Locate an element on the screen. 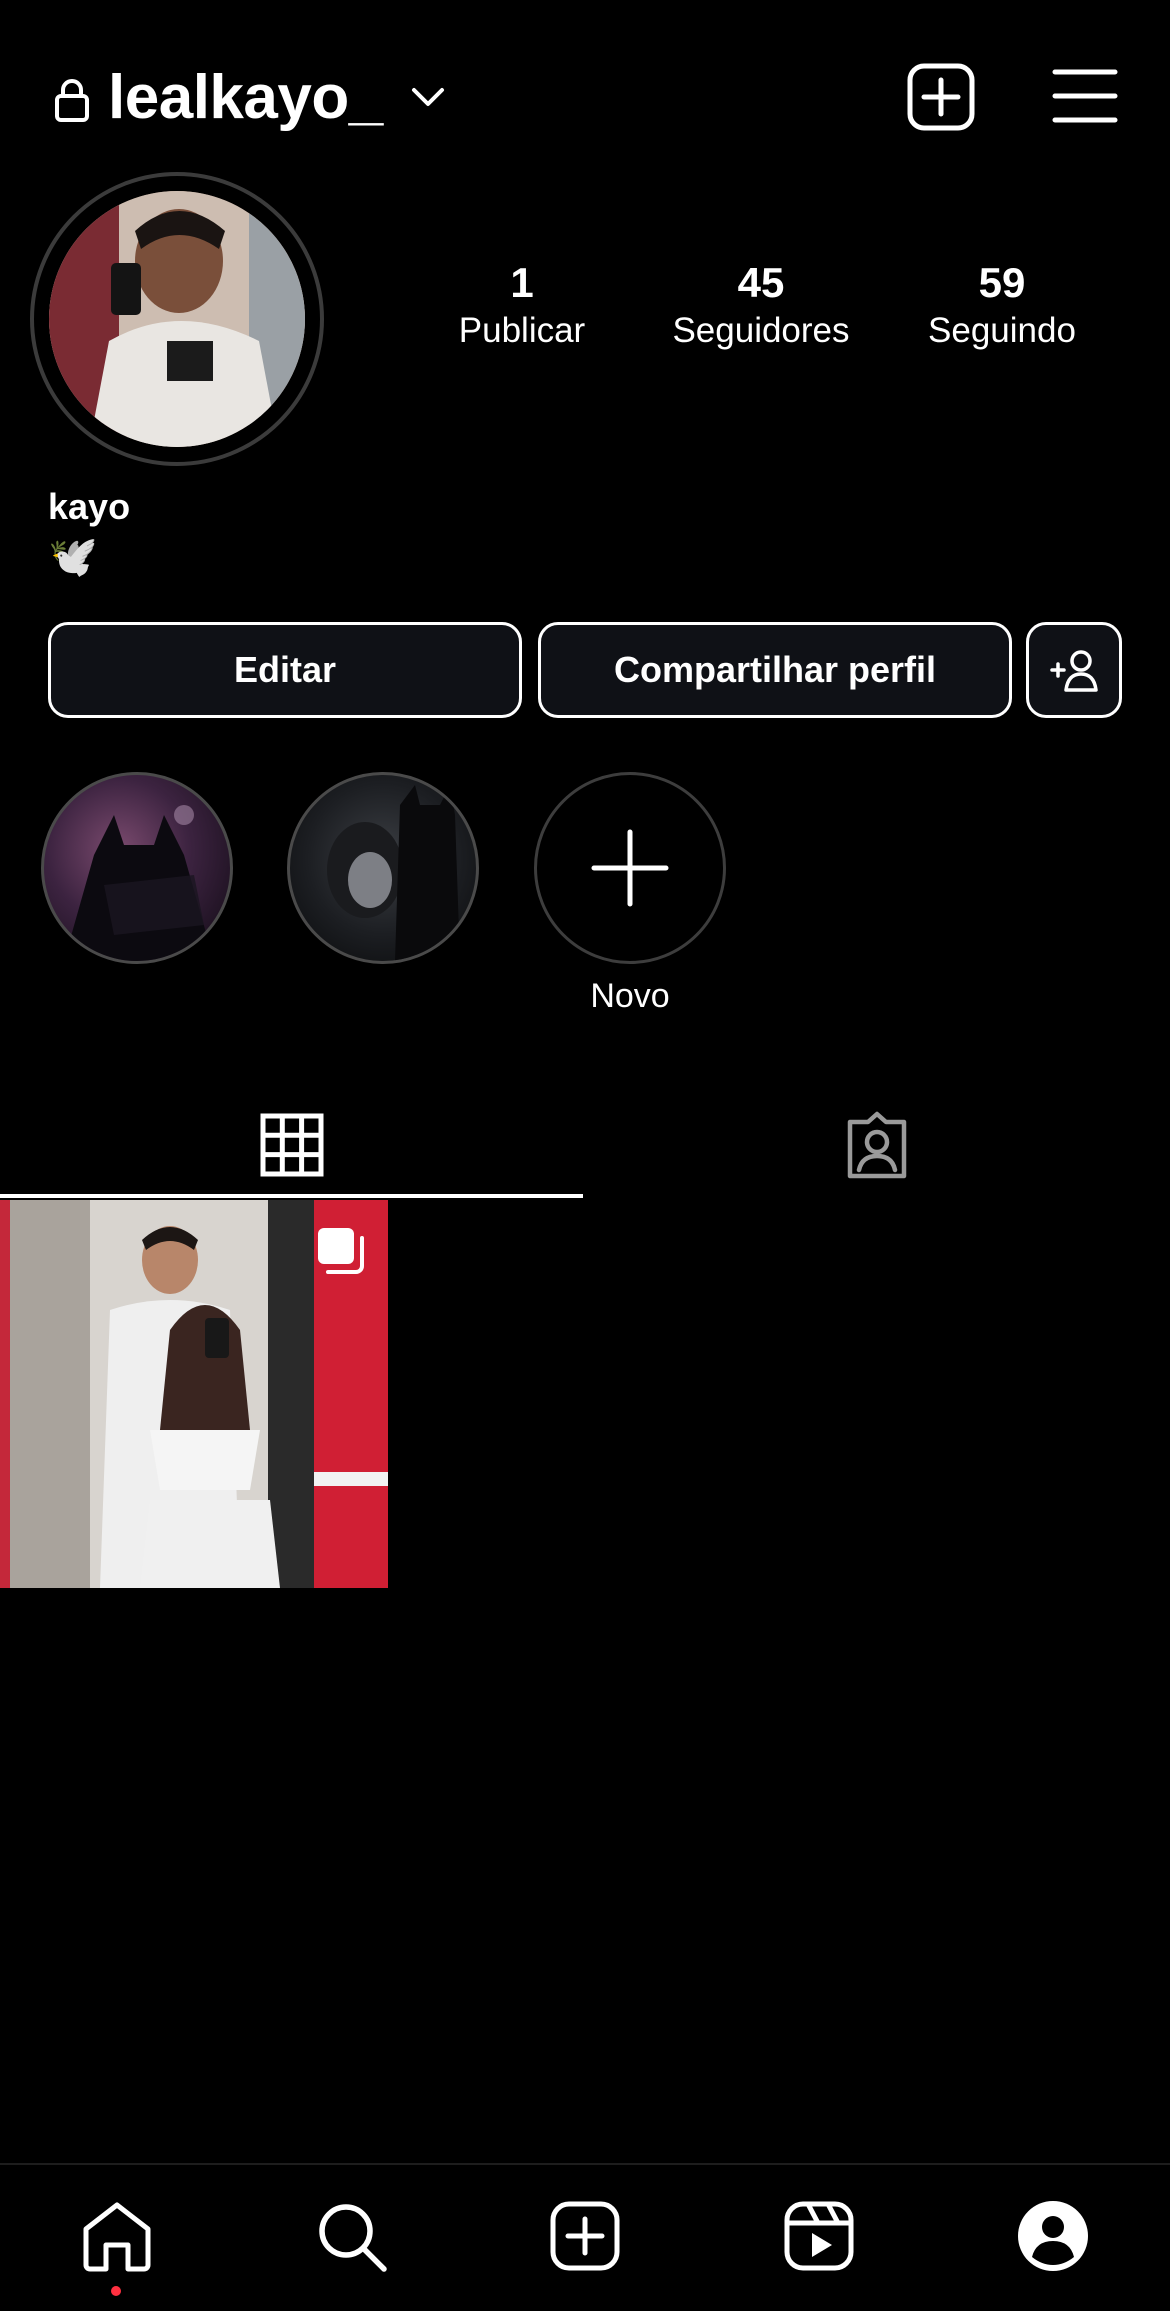  profile-username: lealkayo_ is located at coordinates (245, 98).